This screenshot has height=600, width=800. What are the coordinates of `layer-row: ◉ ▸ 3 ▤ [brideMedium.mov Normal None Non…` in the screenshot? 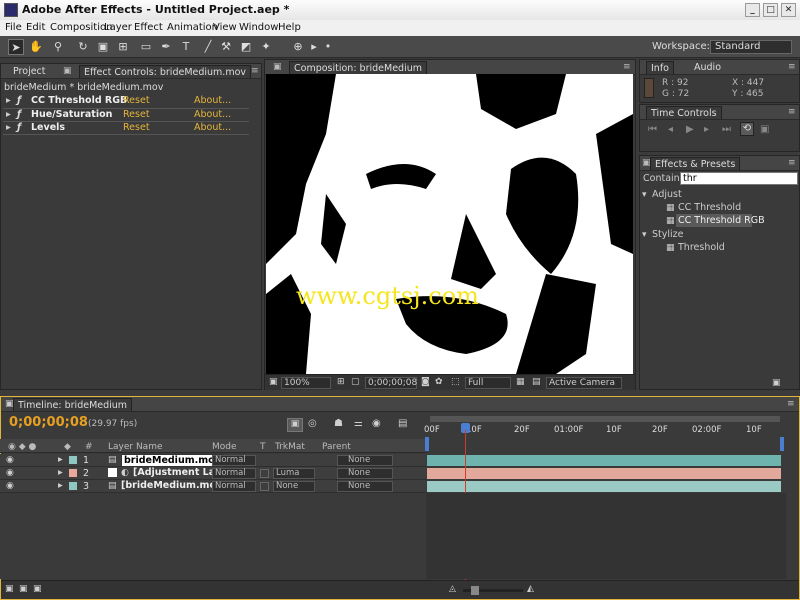 It's located at (213, 486).